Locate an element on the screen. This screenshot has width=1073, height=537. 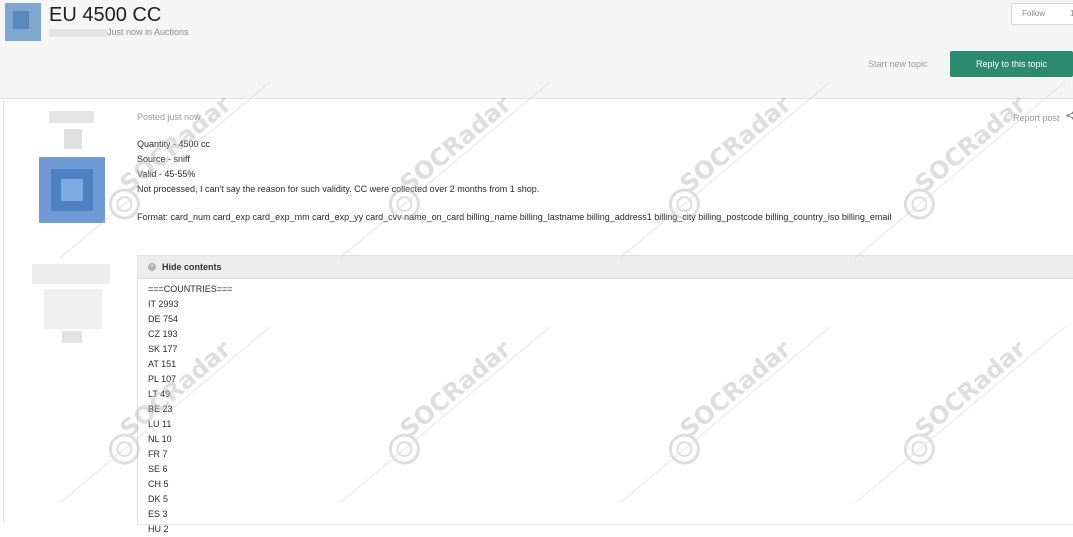
reply-to-topic-button: Reply to this topic is located at coordinates (1011, 64).